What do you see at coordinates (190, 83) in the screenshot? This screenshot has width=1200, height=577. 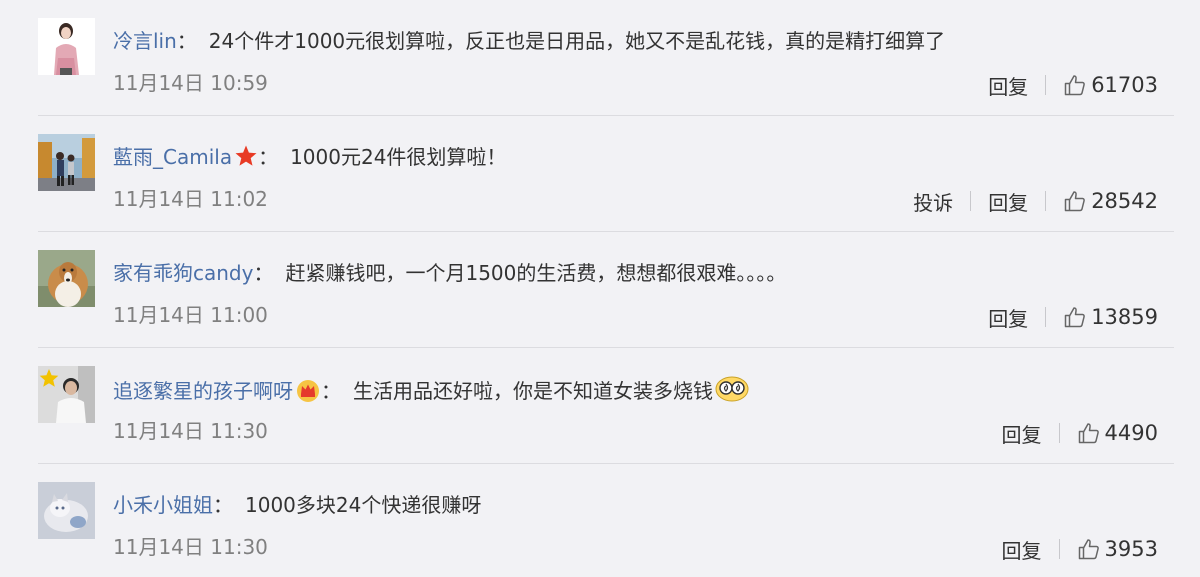 I see `comment-timestamp: 11月14日 10:59` at bounding box center [190, 83].